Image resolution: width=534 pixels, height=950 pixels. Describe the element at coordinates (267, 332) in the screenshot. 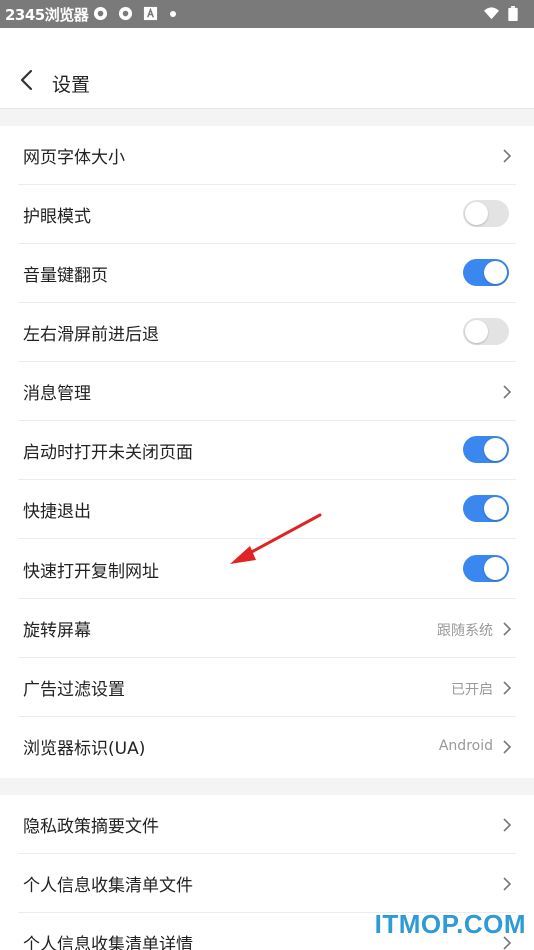

I see `setting-swipe-navigation: 左右滑屏前进后退` at that location.